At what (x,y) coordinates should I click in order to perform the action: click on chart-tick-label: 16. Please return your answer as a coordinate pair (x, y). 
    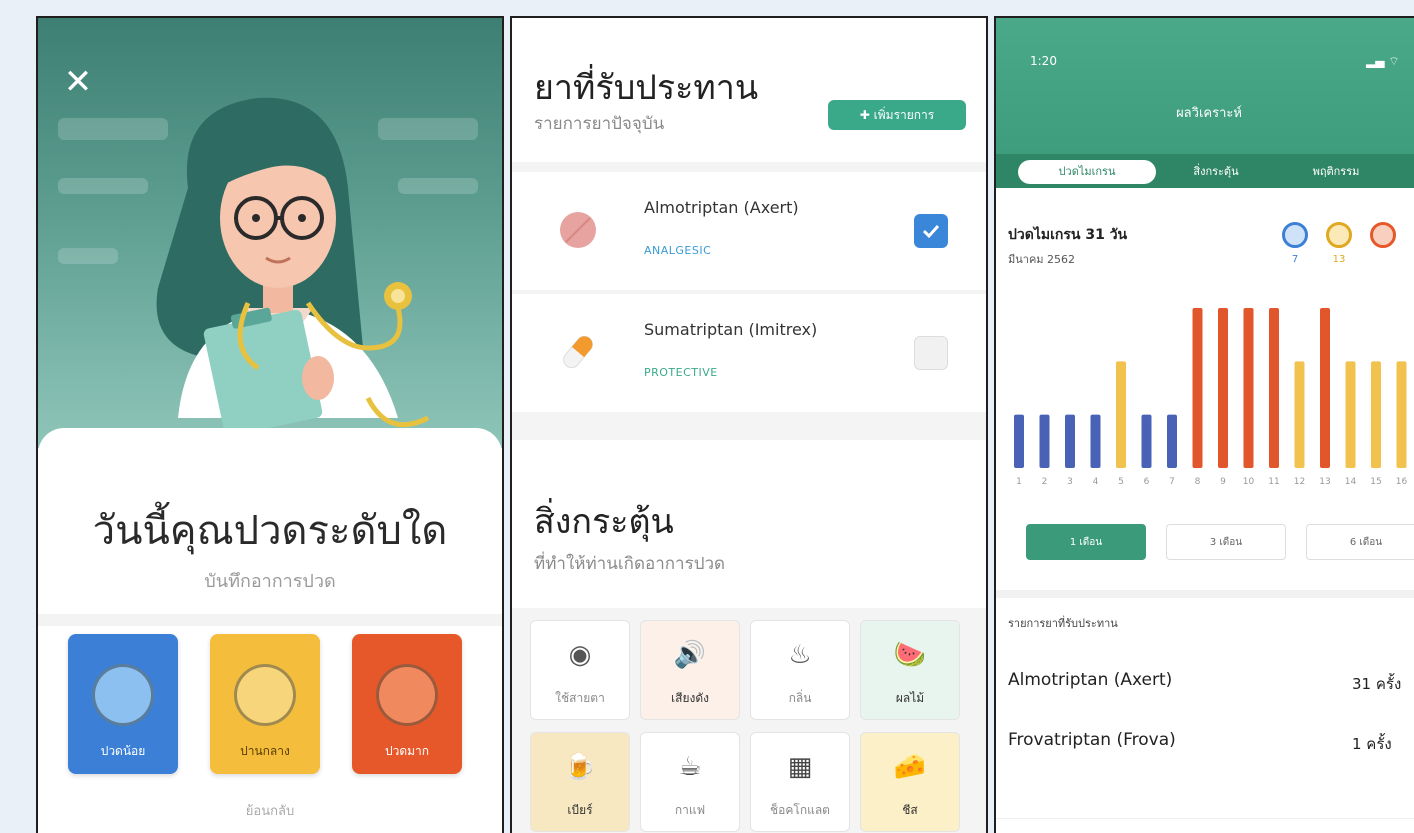
    Looking at the image, I should click on (1402, 482).